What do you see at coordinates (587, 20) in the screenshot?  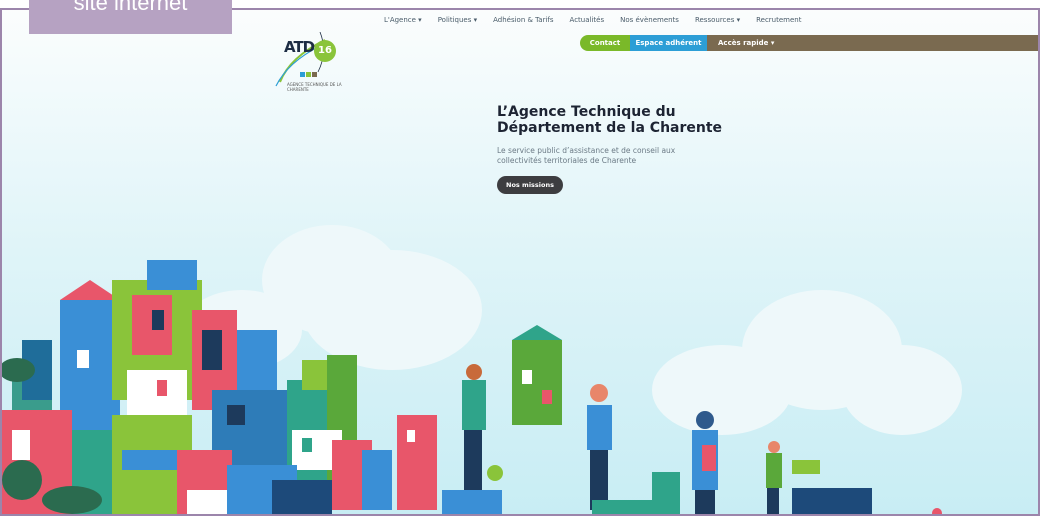 I see `nav-item-actualites: Actualités` at bounding box center [587, 20].